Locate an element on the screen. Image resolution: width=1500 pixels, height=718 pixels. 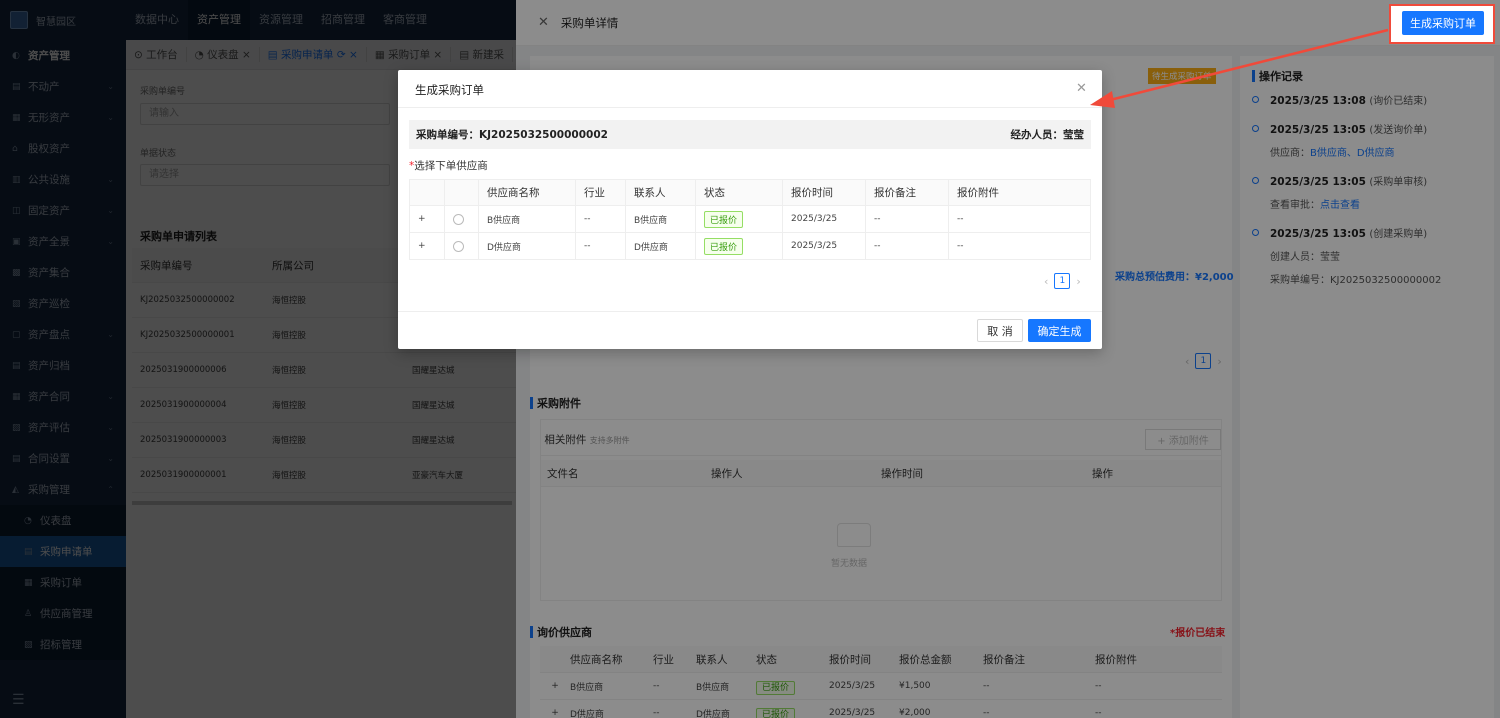
annotation-arrow is located at coordinates (1239, 68).